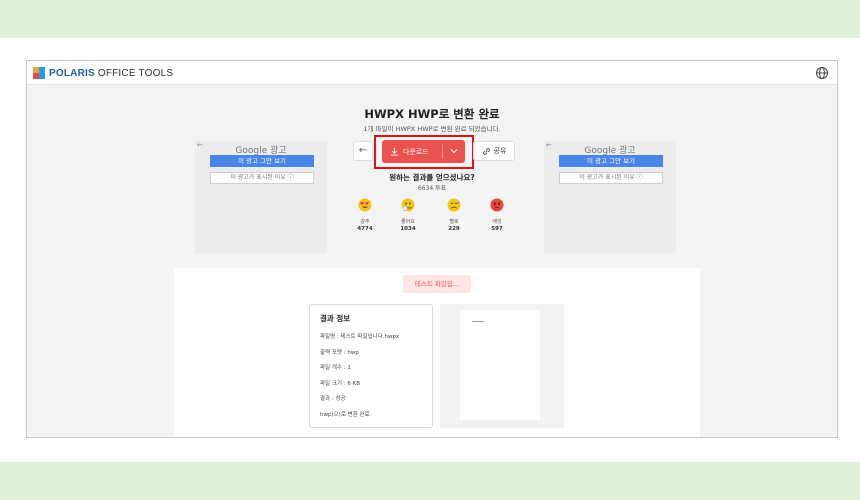  Describe the element at coordinates (610, 197) in the screenshot. I see `ad-right: ← Google 광고 이 광고 그만 보기 이 광고가 표시된 이유 ⓘ` at that location.